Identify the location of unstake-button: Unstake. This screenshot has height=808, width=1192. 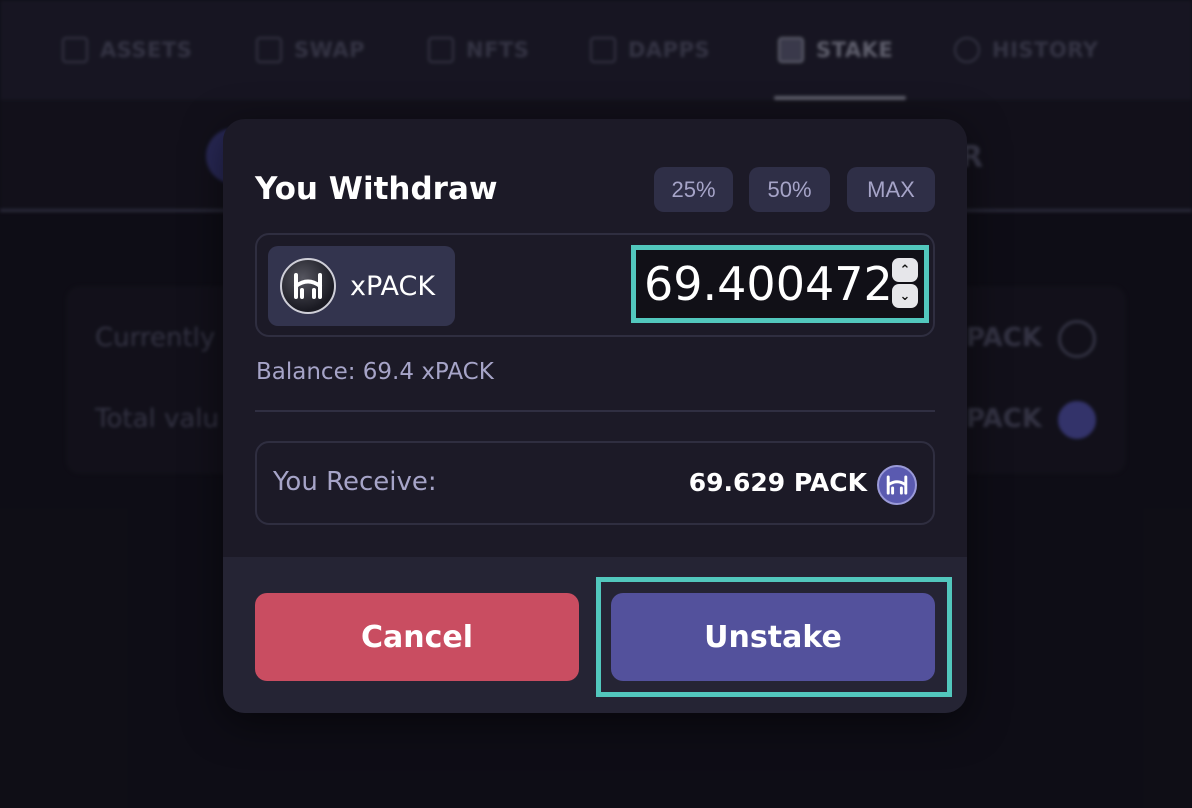
(773, 637).